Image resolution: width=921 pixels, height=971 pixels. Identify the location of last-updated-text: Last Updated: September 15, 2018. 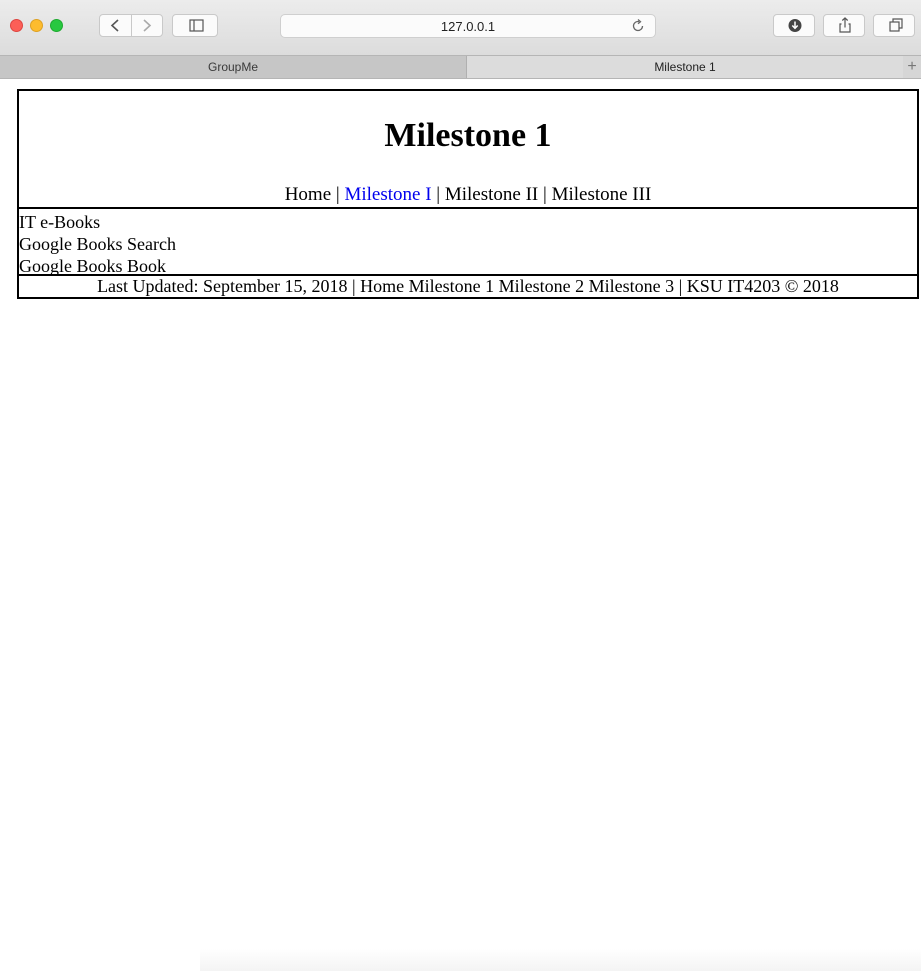
(222, 286).